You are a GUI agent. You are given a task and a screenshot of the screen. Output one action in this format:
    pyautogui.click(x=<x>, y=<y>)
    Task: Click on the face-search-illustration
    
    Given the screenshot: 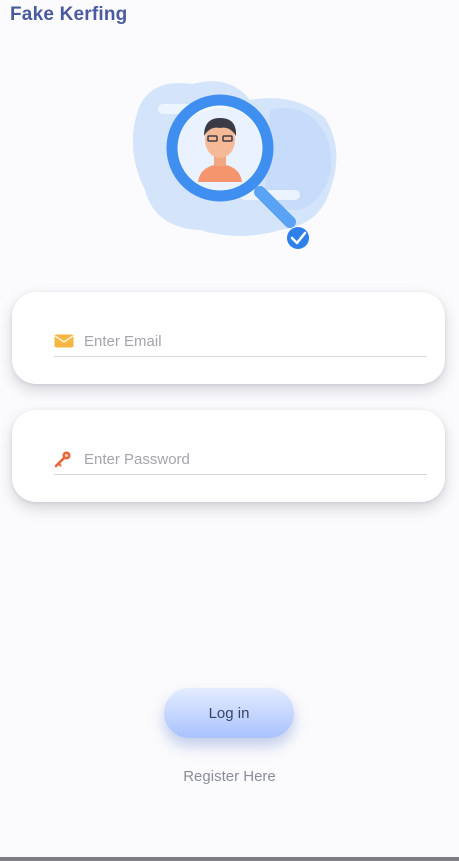 What is the action you would take?
    pyautogui.click(x=231, y=162)
    